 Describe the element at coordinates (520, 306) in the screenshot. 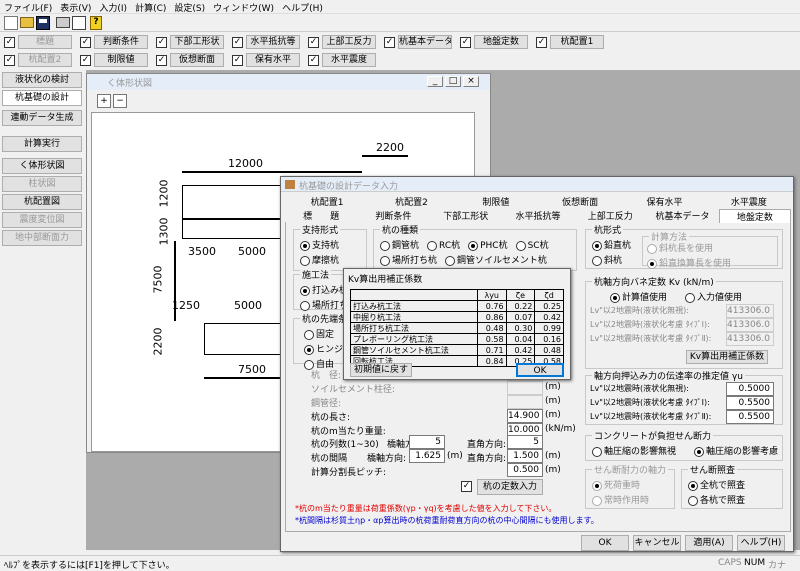

I see `kv-cell-0-2: 0.22` at that location.